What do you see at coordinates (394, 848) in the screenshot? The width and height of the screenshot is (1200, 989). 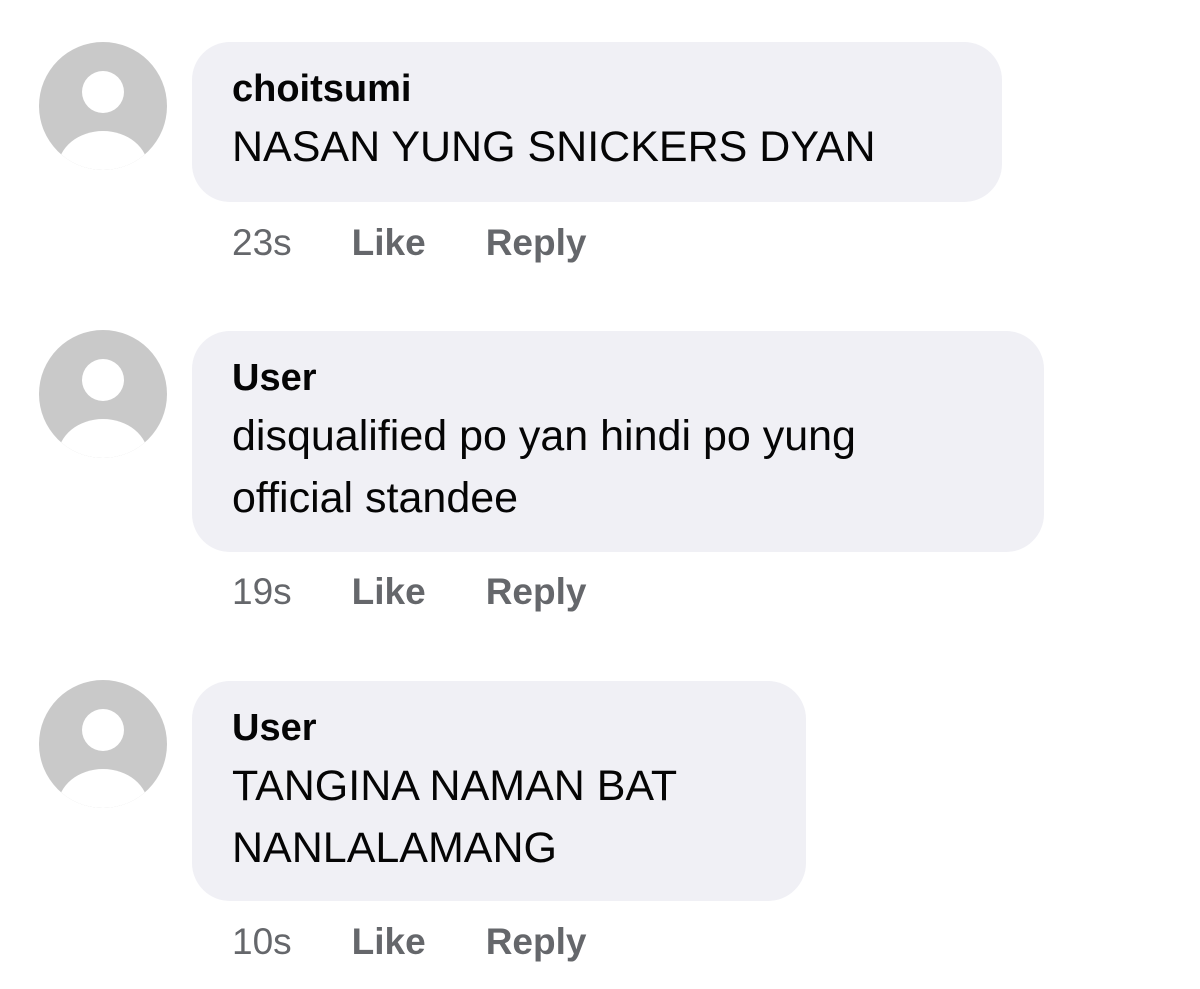 I see `comment-text-line: NANLALAMANG` at bounding box center [394, 848].